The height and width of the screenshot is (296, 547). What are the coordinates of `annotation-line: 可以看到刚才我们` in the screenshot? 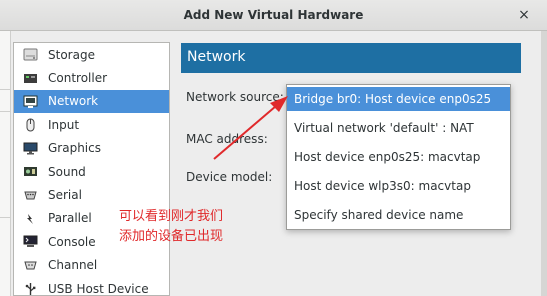 It's located at (171, 216).